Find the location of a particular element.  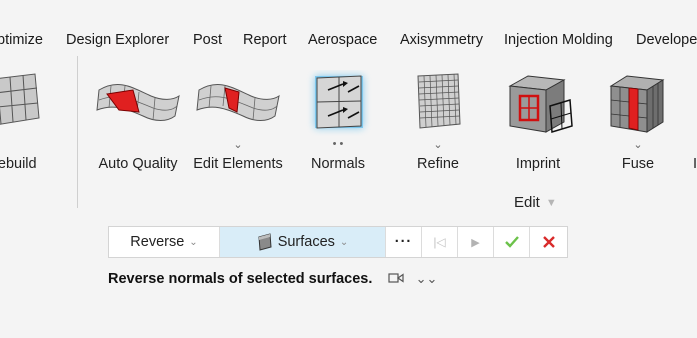

tool-refine: ⌄ Refine is located at coordinates (438, 121).